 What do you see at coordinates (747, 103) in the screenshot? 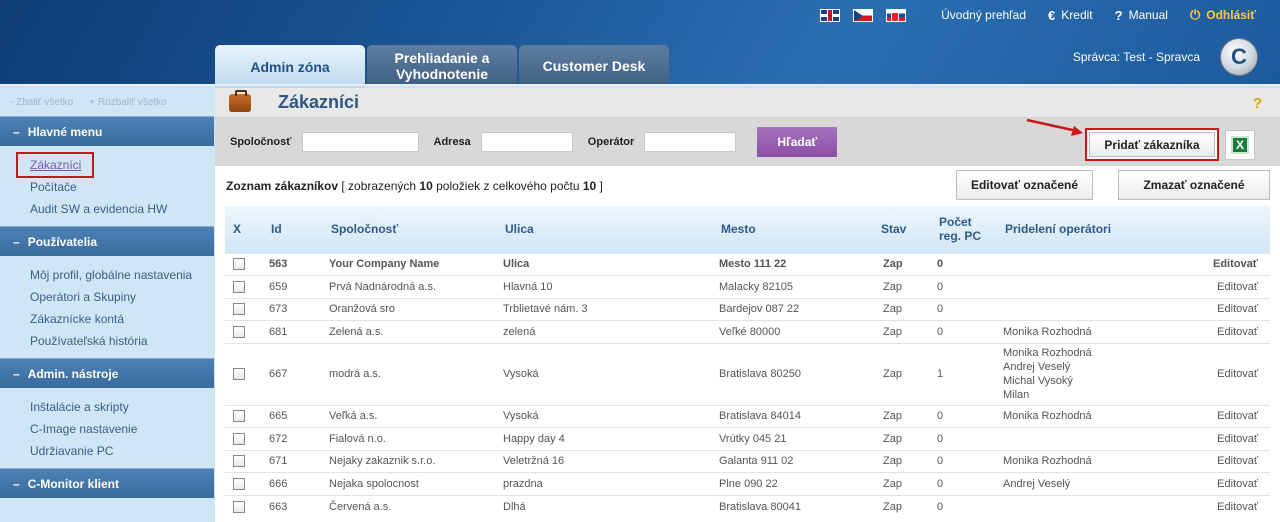
I see `page-title-bar: Zákazníci ?` at bounding box center [747, 103].